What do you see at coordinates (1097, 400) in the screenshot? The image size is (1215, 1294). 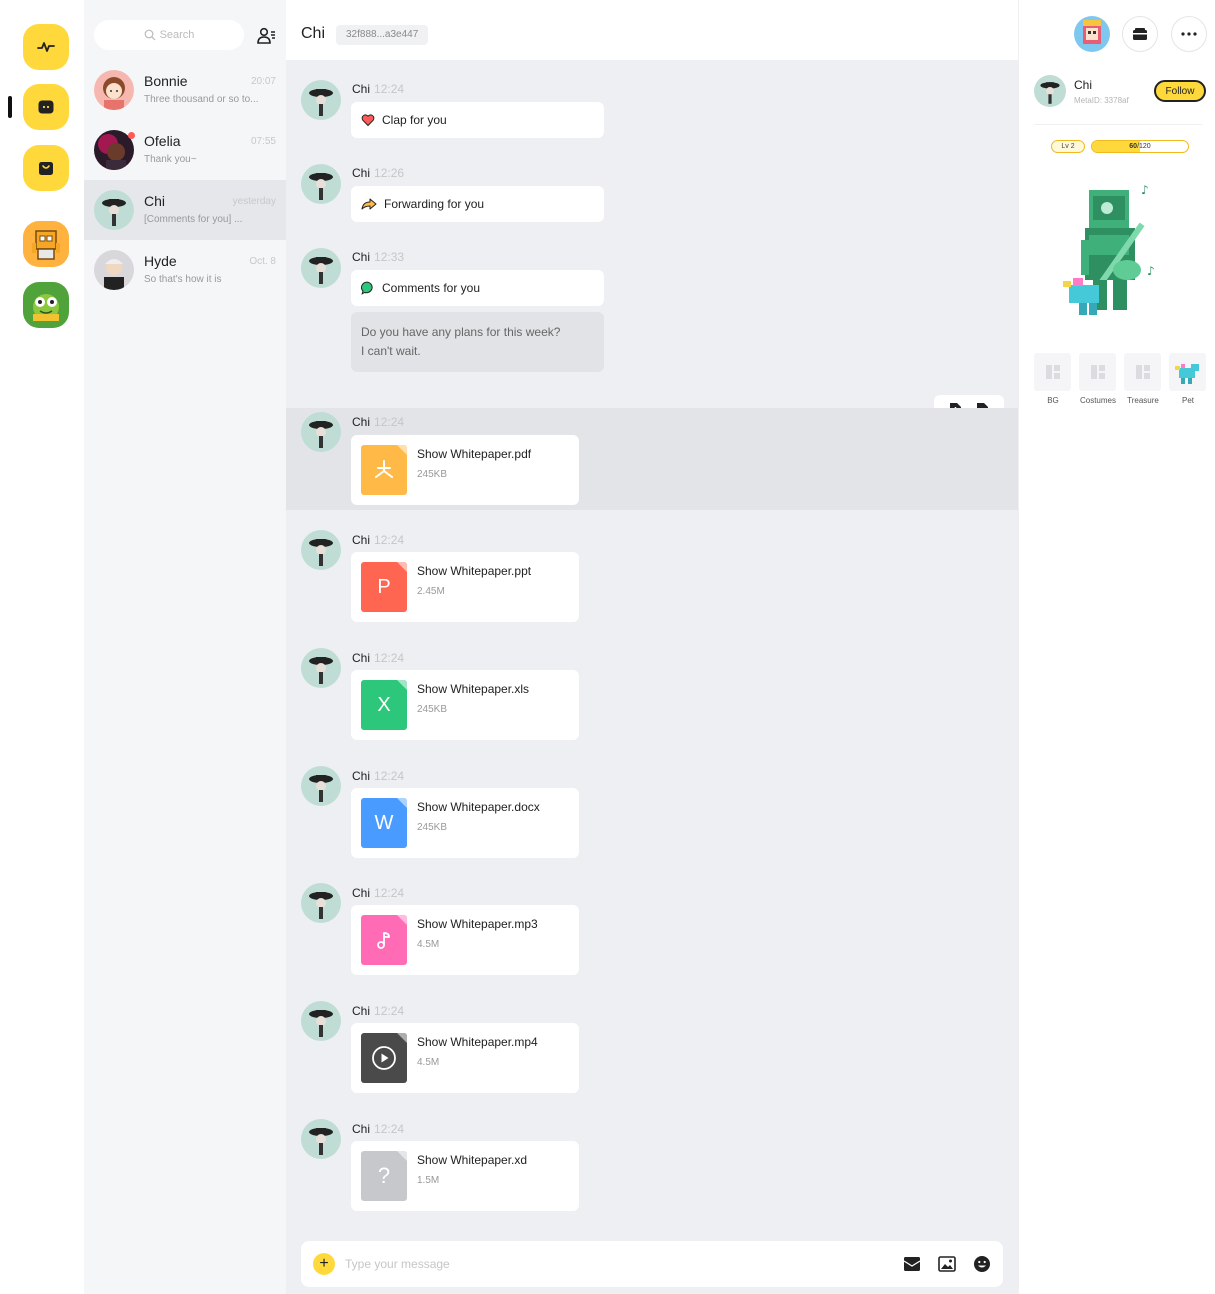 I see `item-label: Costumes` at bounding box center [1097, 400].